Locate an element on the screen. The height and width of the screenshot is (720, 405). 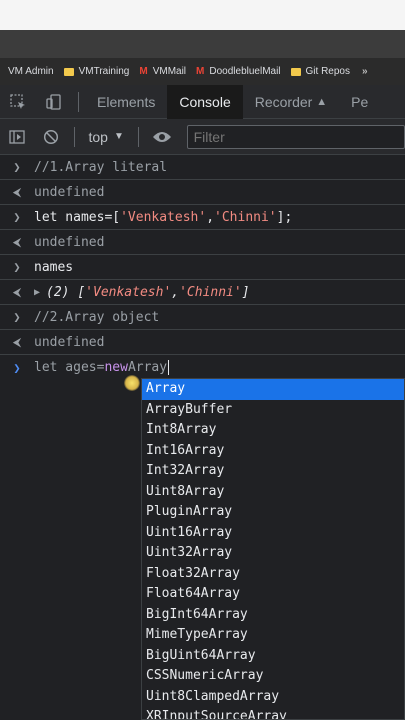
console-result-line: ⮜ ▶ (2) ['Venkatesh', 'Chinni'] is located at coordinates (202, 292).